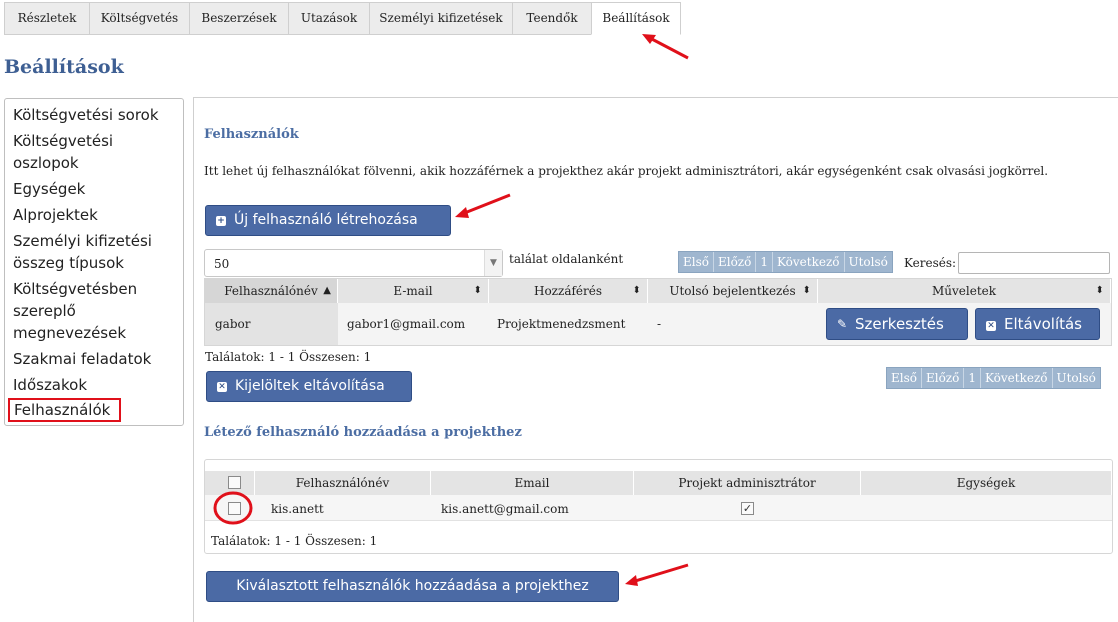  I want to click on chevron-down-icon: ▼, so click(493, 263).